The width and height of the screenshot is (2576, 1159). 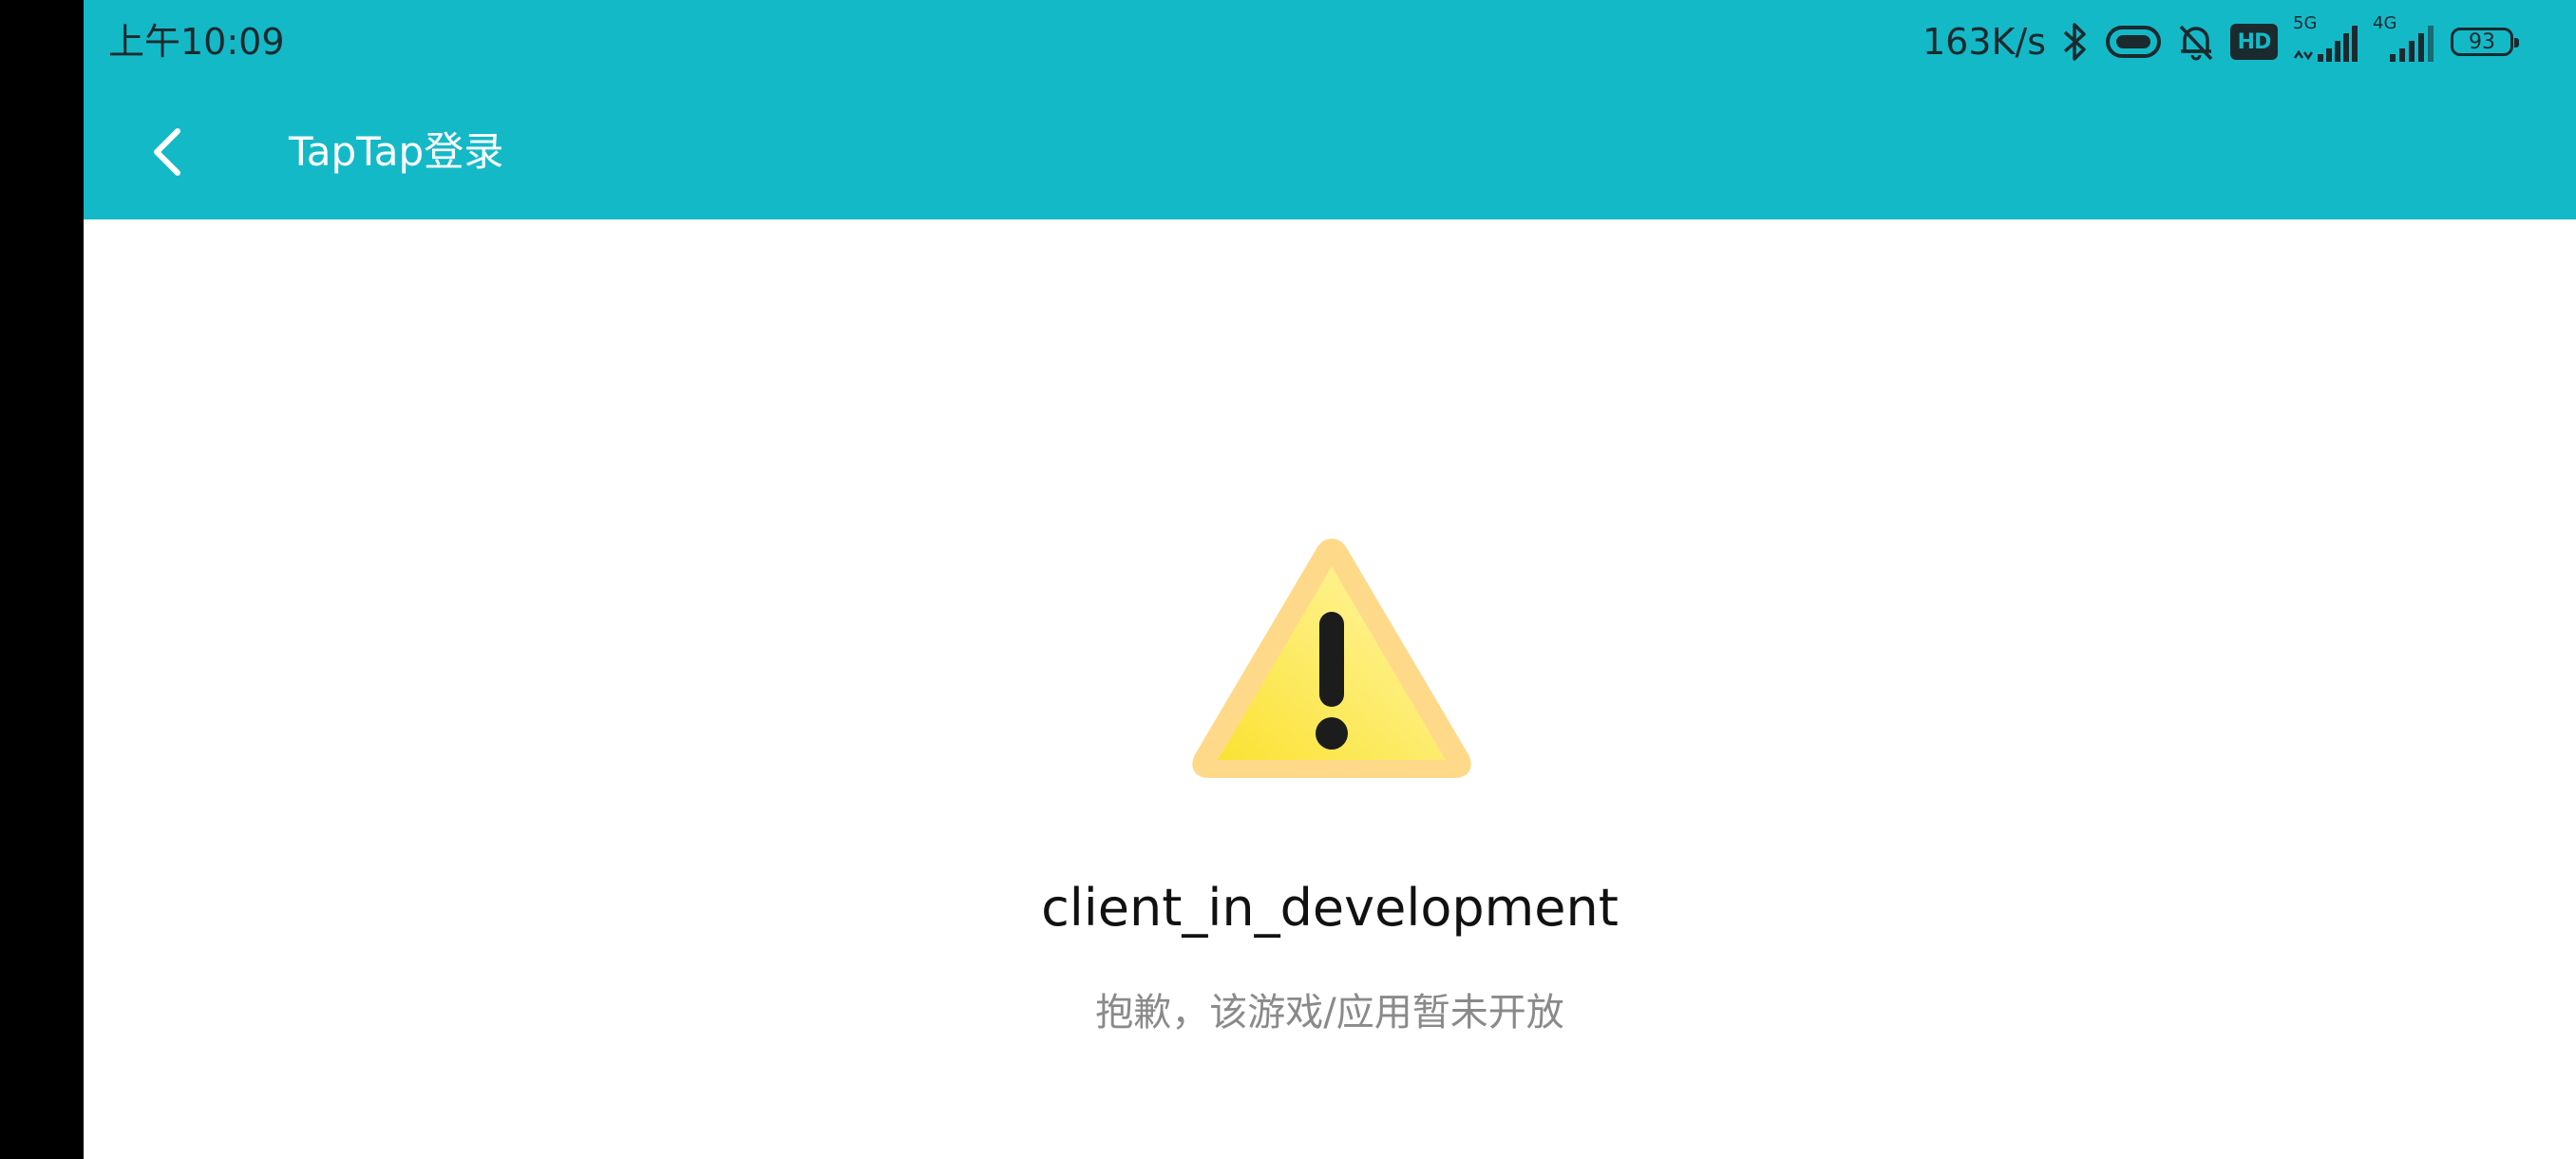 What do you see at coordinates (42, 579) in the screenshot?
I see `left-system-bar` at bounding box center [42, 579].